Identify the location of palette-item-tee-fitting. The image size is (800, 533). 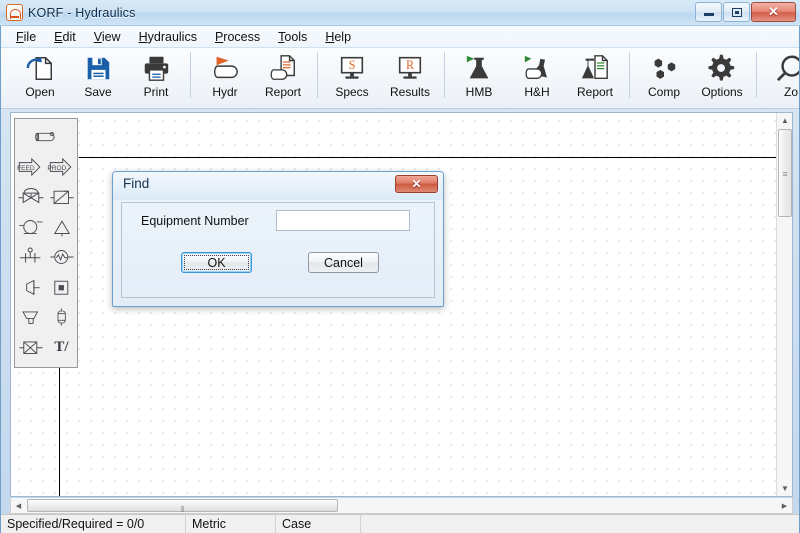
(30, 317).